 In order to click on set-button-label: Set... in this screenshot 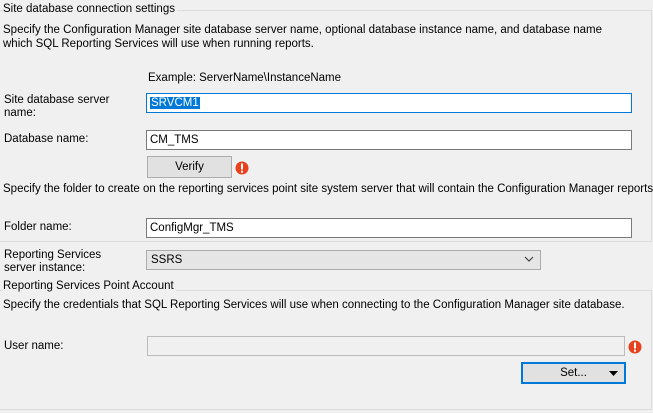, I will do `click(573, 373)`.